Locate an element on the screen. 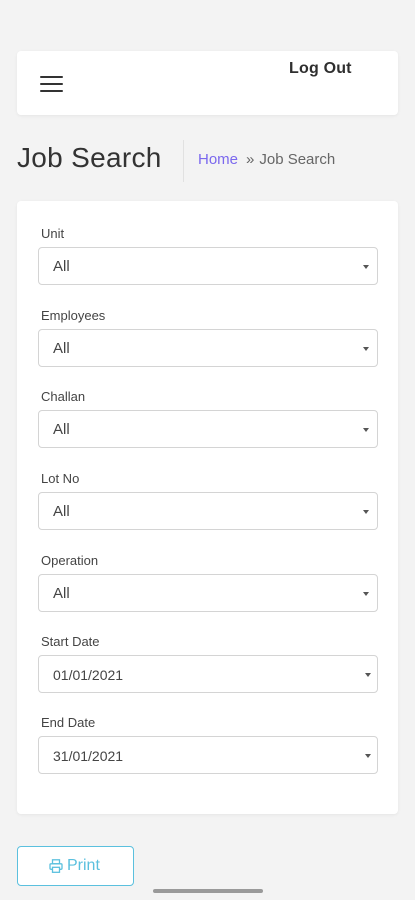 Image resolution: width=415 pixels, height=900 pixels. breadcrumb: Home » Job Search is located at coordinates (266, 159).